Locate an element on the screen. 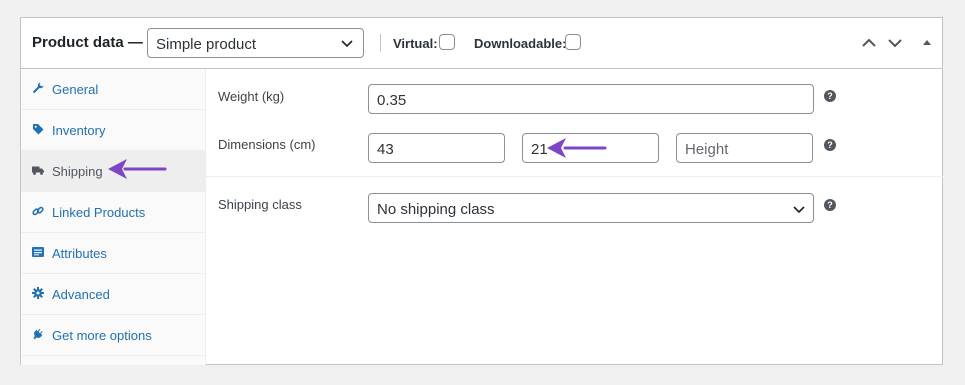 The image size is (965, 385). tab-get-more-options: Get more options is located at coordinates (113, 335).